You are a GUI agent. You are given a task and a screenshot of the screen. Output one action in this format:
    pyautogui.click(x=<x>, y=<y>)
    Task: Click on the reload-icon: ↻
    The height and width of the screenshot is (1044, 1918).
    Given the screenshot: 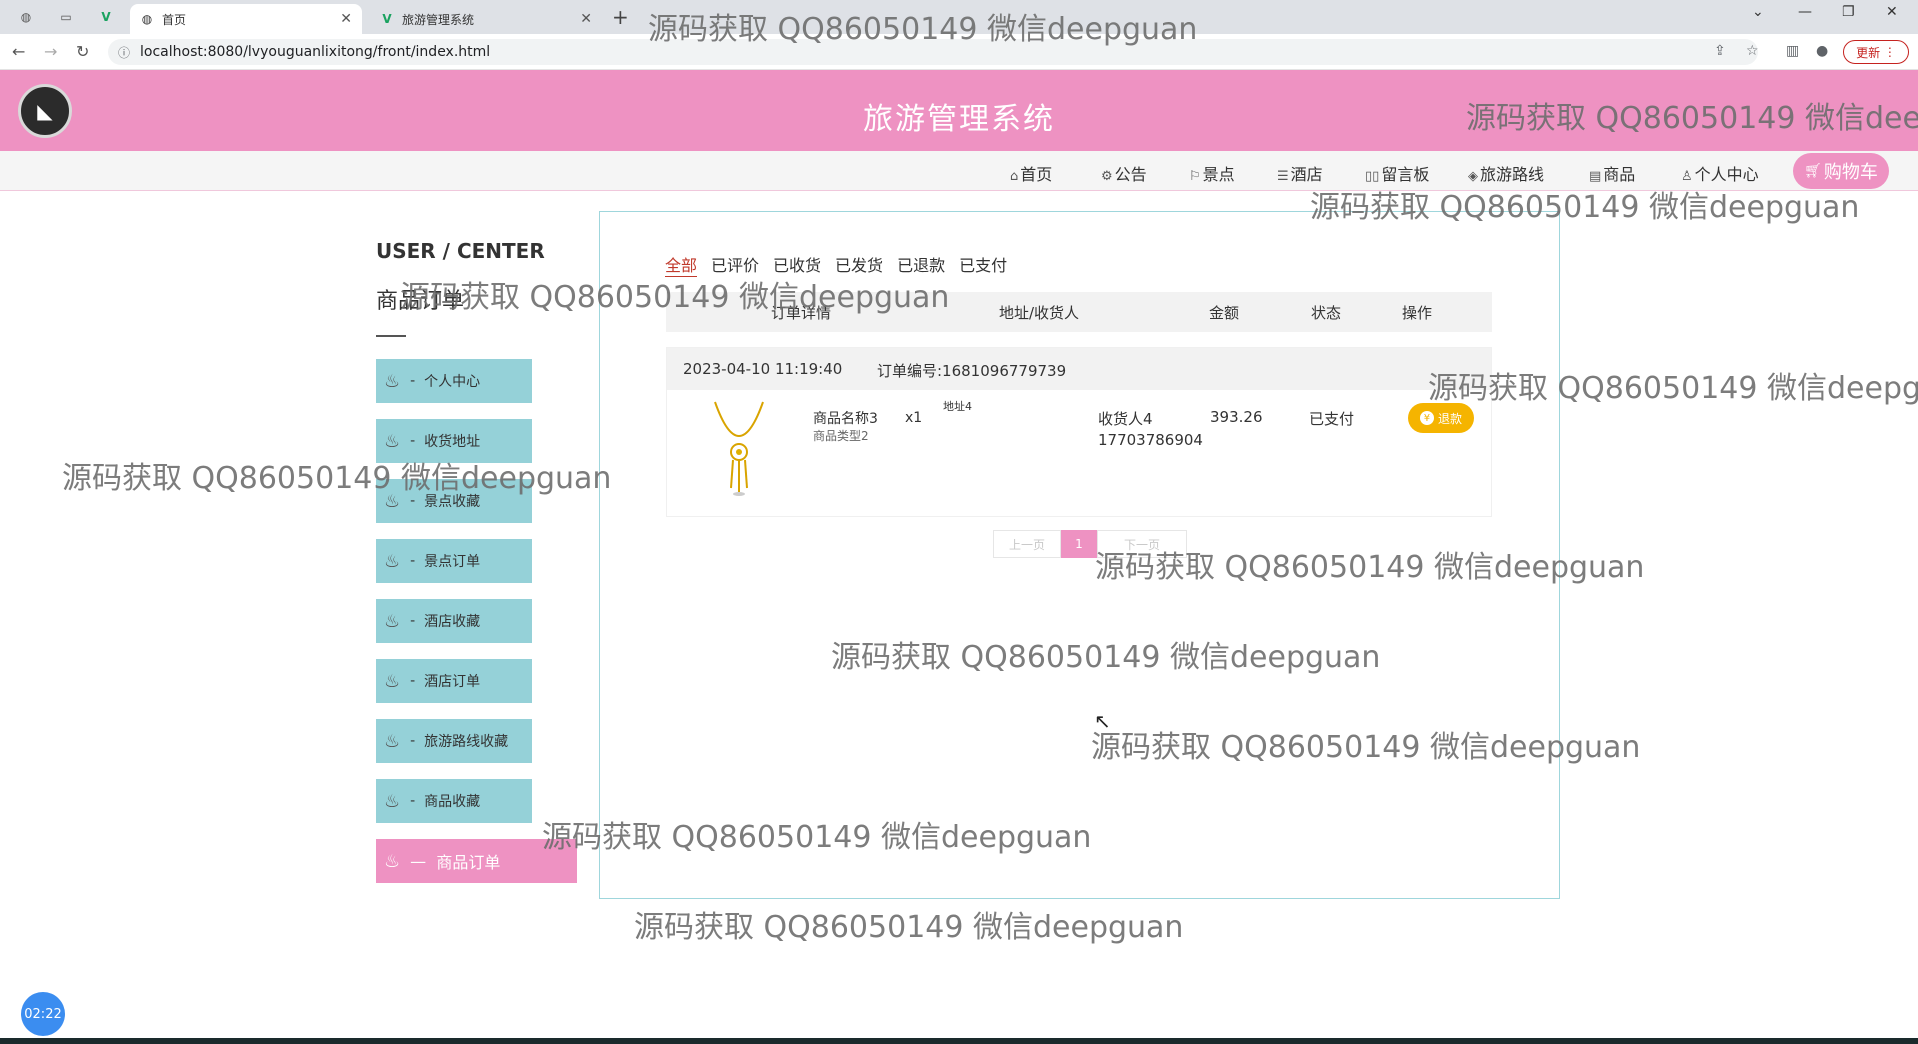 What is the action you would take?
    pyautogui.click(x=82, y=51)
    